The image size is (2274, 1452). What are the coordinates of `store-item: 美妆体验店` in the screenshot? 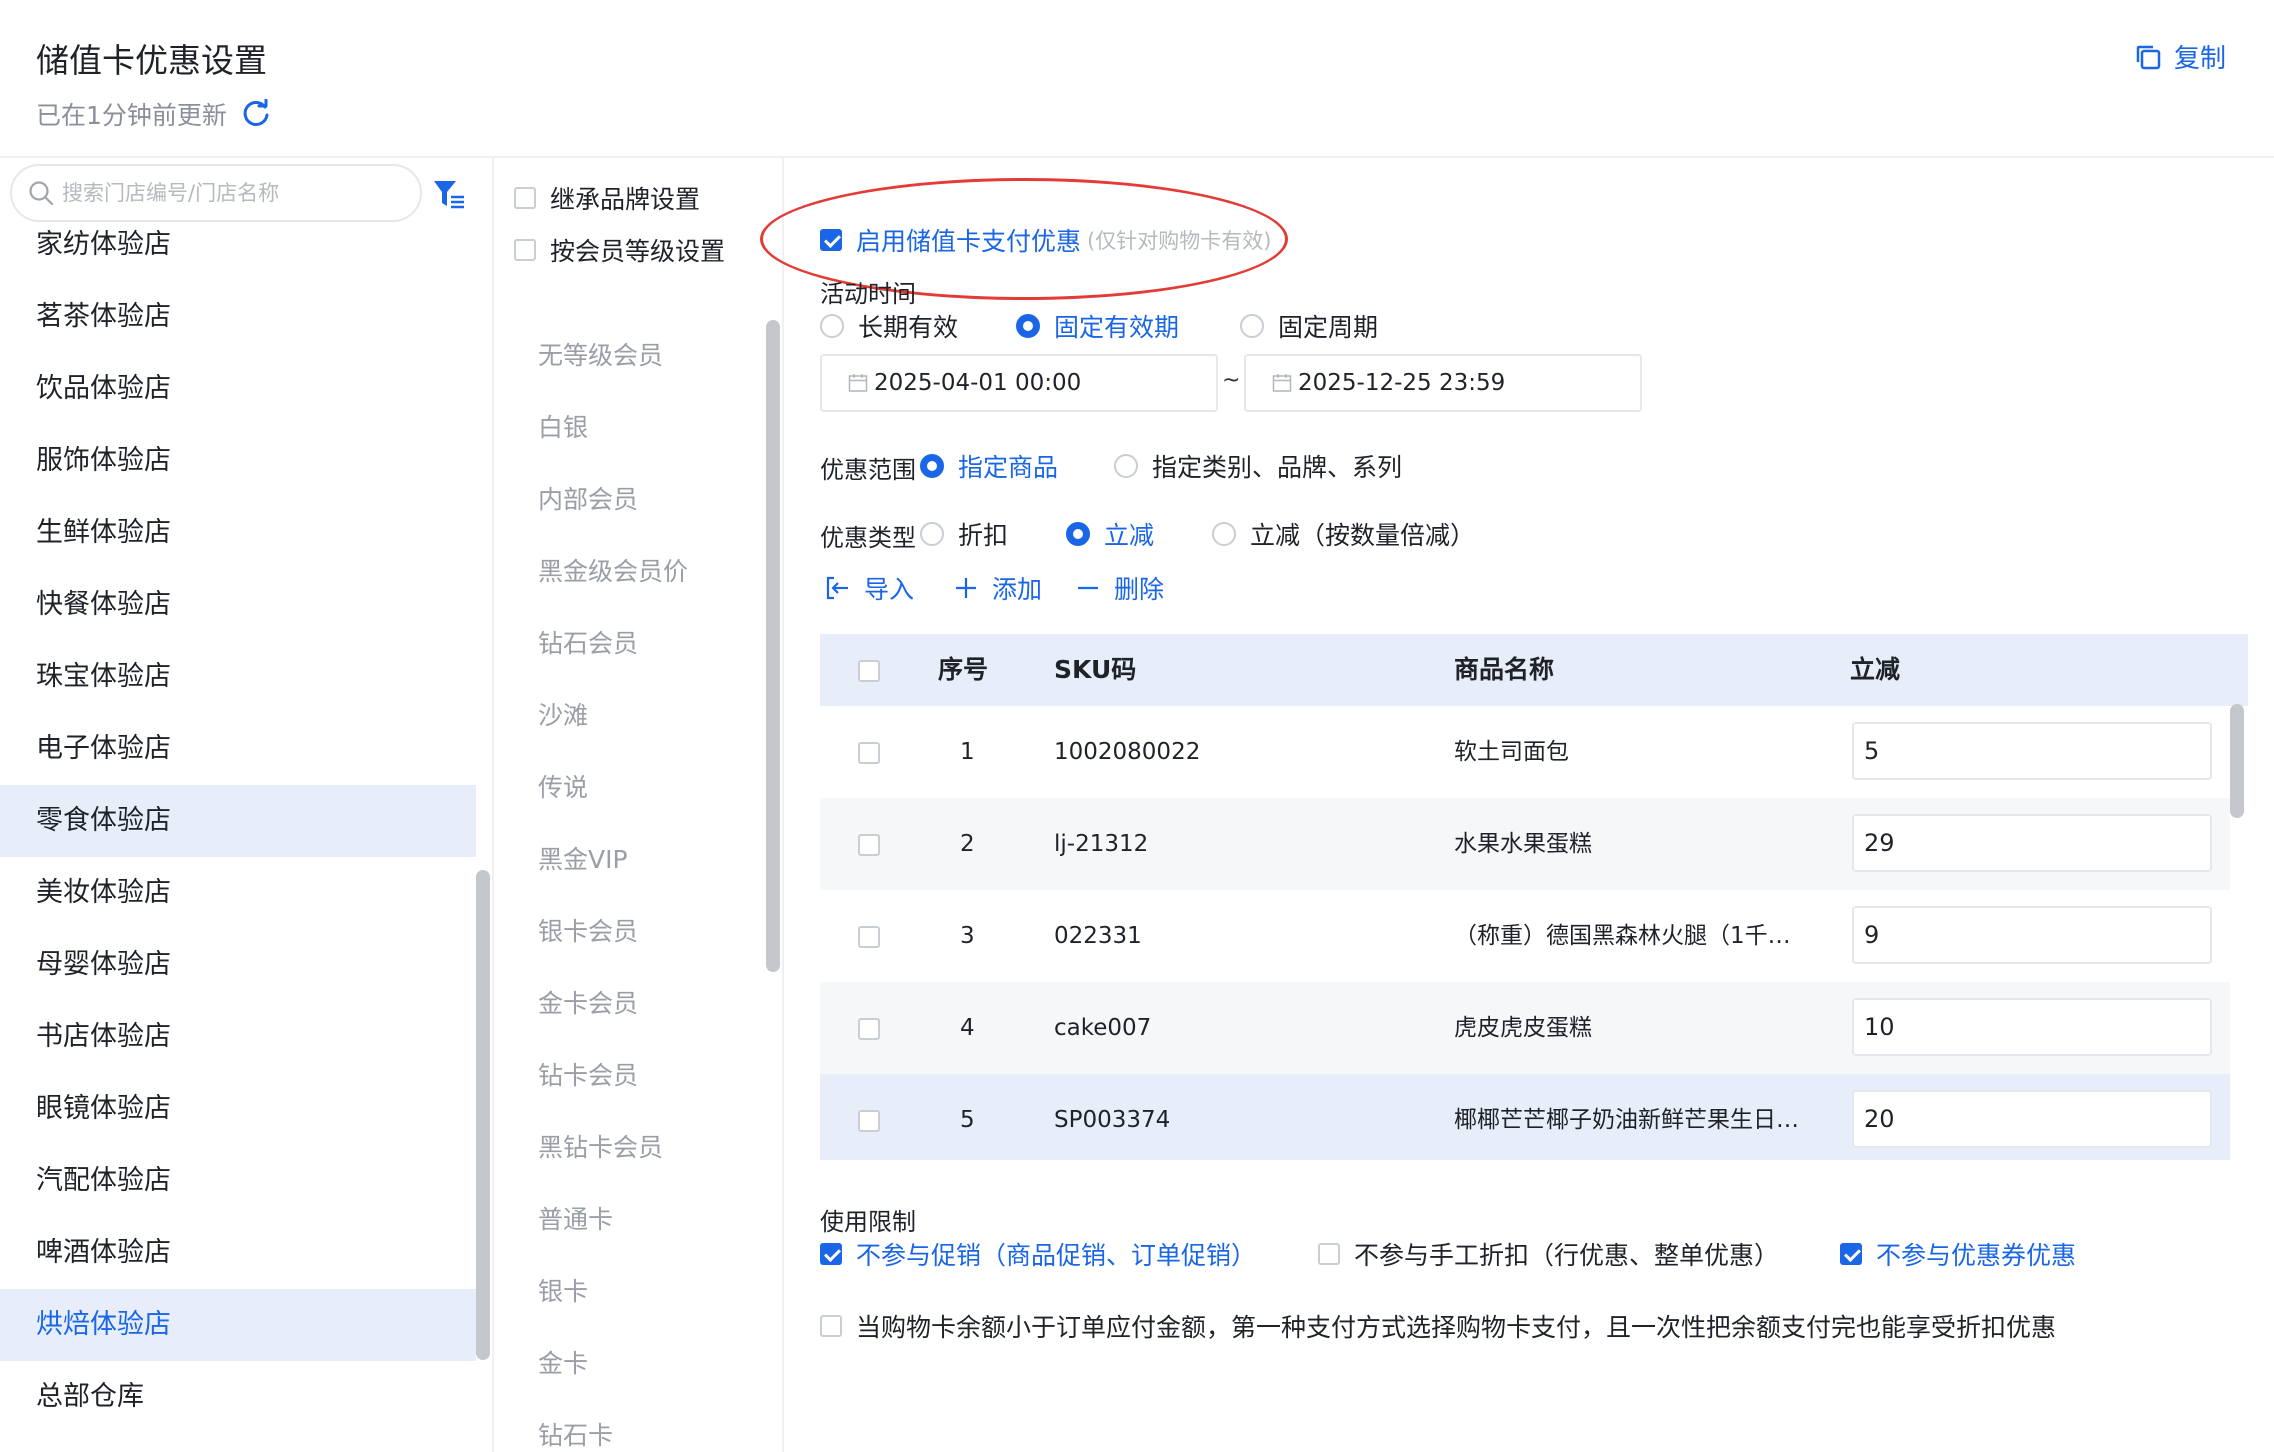 It's located at (238, 893).